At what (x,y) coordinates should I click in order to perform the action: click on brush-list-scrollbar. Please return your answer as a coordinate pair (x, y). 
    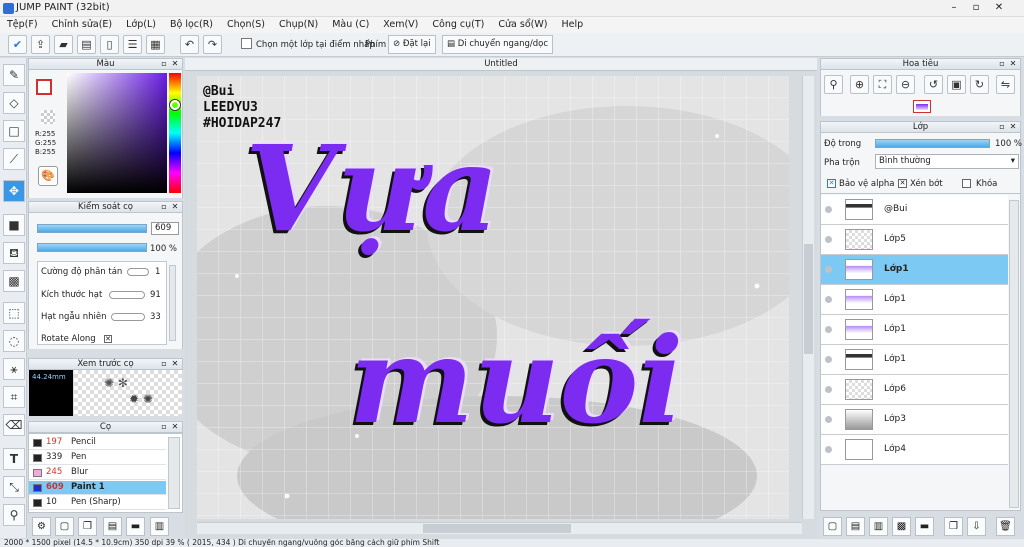
    Looking at the image, I should click on (174, 473).